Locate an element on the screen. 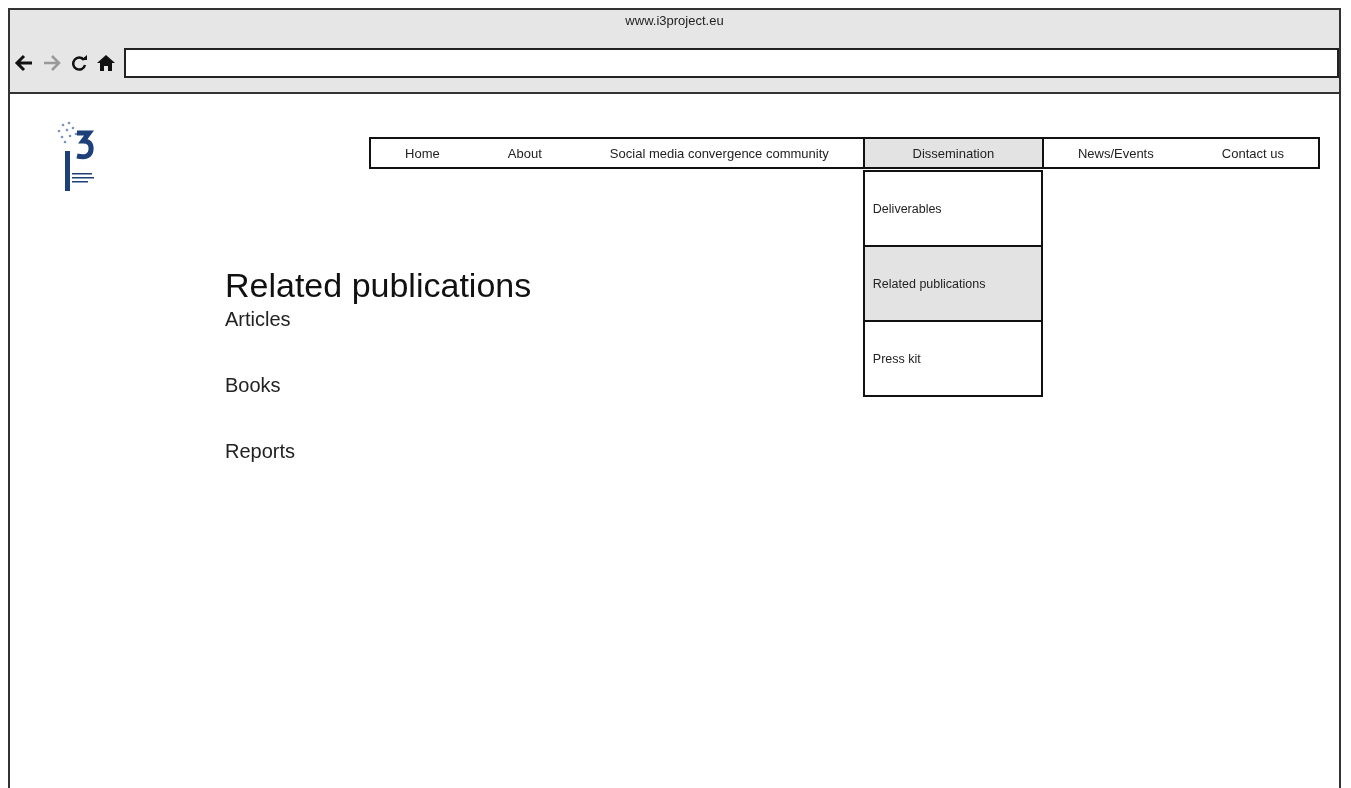 This screenshot has width=1351, height=788. page-title: www.i3project.eu is located at coordinates (674, 21).